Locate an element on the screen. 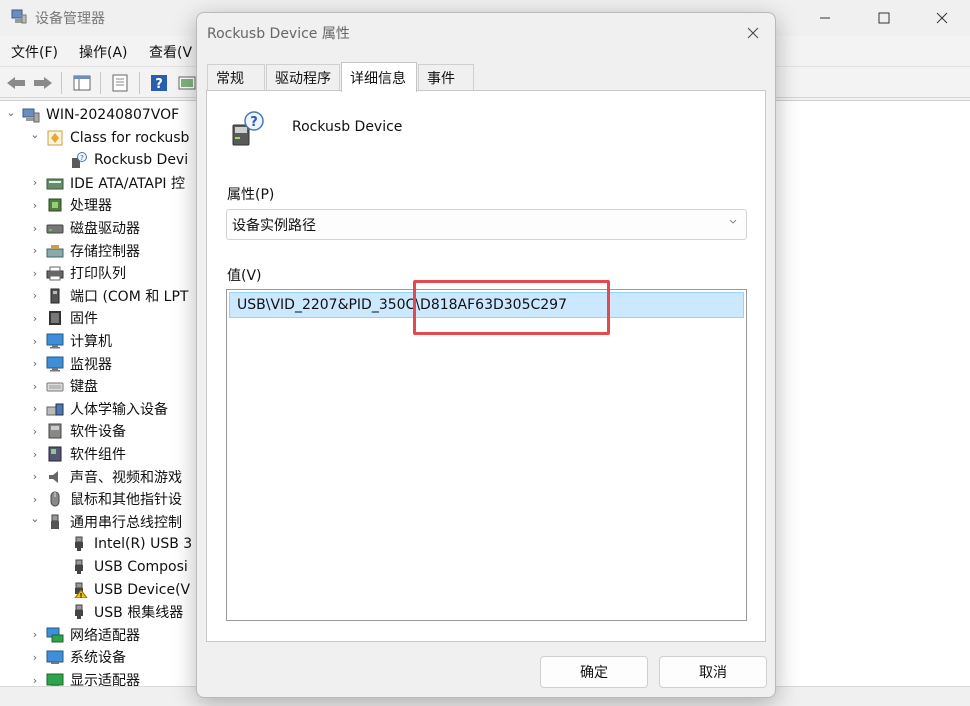  help-button: ? is located at coordinates (159, 83).